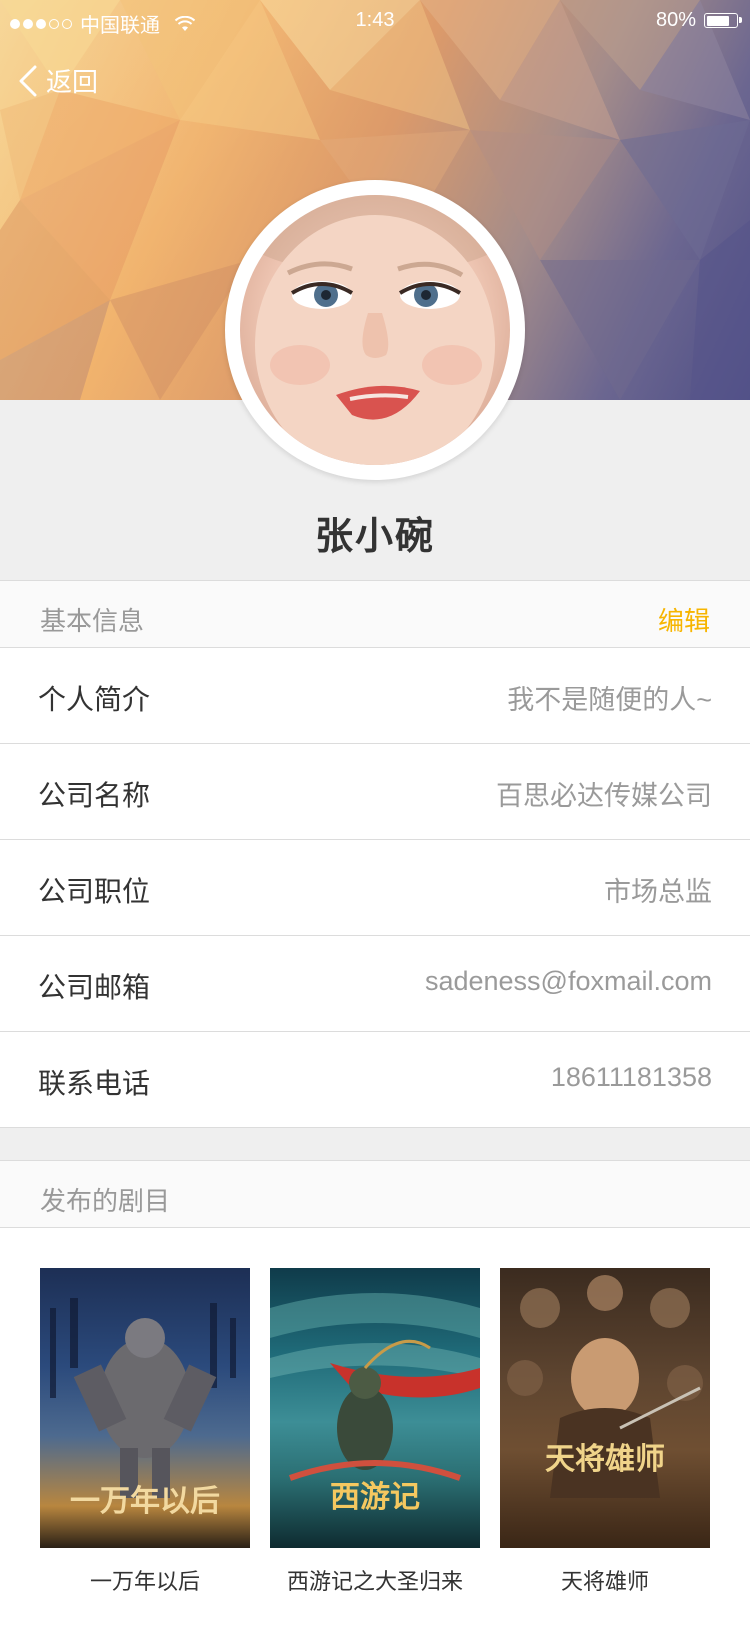  I want to click on info-label: 公司邮箱, so click(94, 987).